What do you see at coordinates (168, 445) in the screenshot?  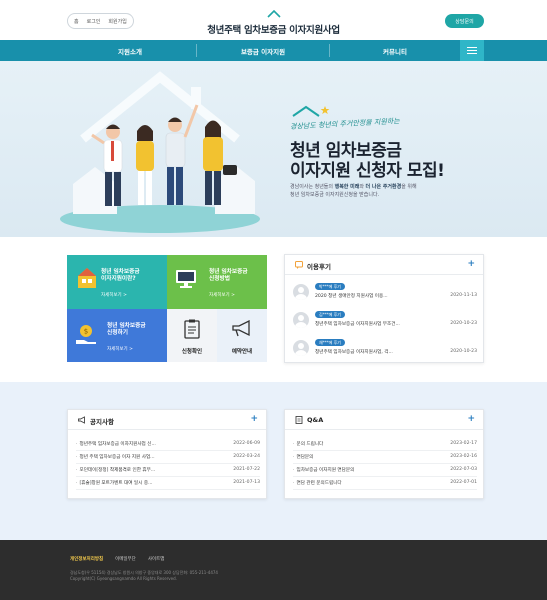 I see `notice-item: 청년주택 임차보증금 이자지원사업 신... 2022-06-09` at bounding box center [168, 445].